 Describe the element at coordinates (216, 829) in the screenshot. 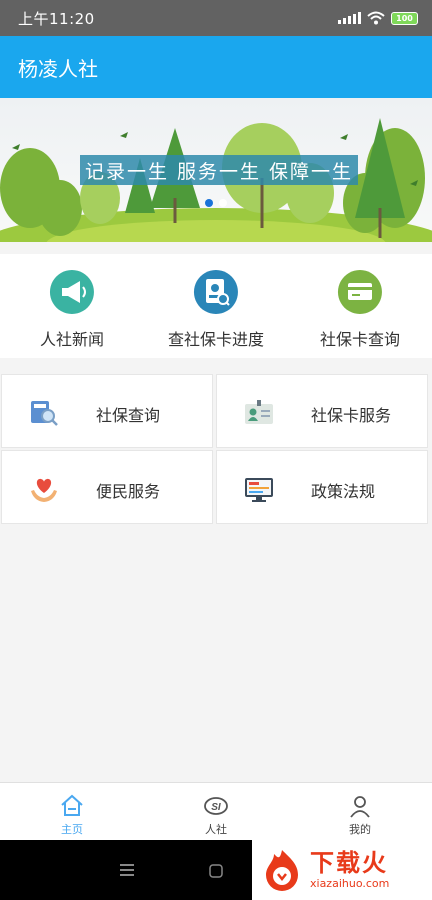

I see `tab-label: 人社` at that location.